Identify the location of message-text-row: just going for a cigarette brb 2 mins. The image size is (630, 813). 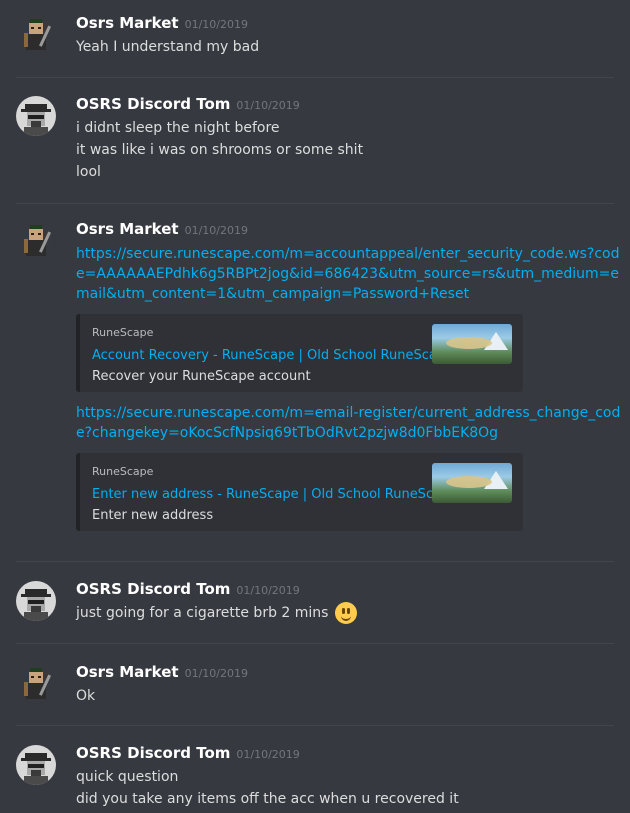
(348, 613).